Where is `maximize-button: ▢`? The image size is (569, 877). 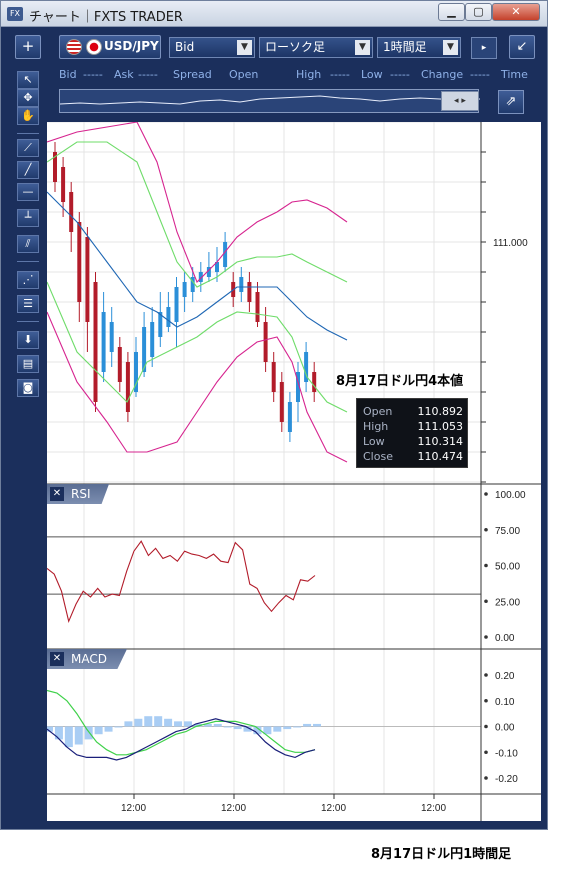 maximize-button: ▢ is located at coordinates (478, 12).